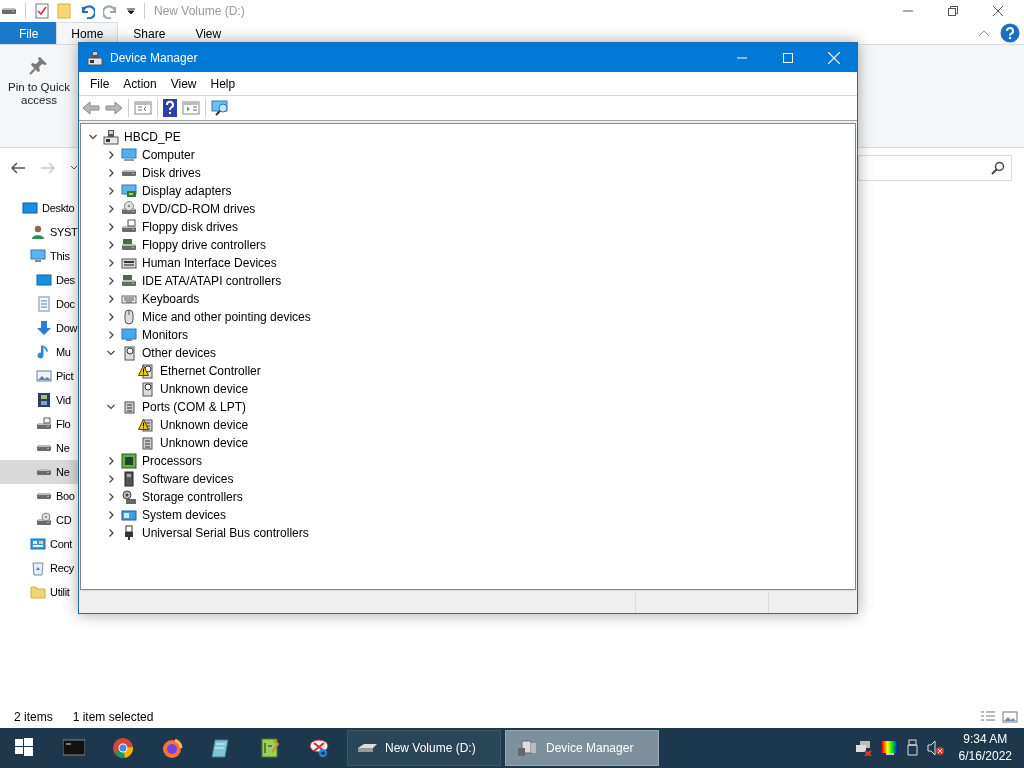 This screenshot has width=1024, height=768. Describe the element at coordinates (988, 717) in the screenshot. I see `details-view-icon` at that location.